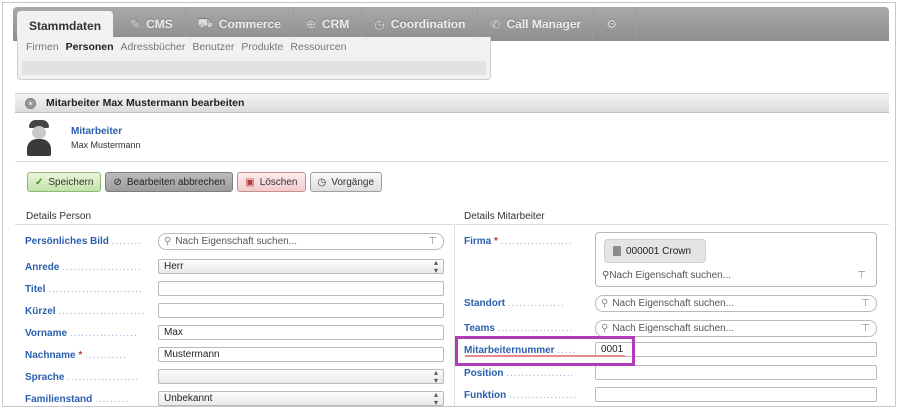 Image resolution: width=898 pixels, height=409 pixels. I want to click on highlight-box, so click(545, 351).